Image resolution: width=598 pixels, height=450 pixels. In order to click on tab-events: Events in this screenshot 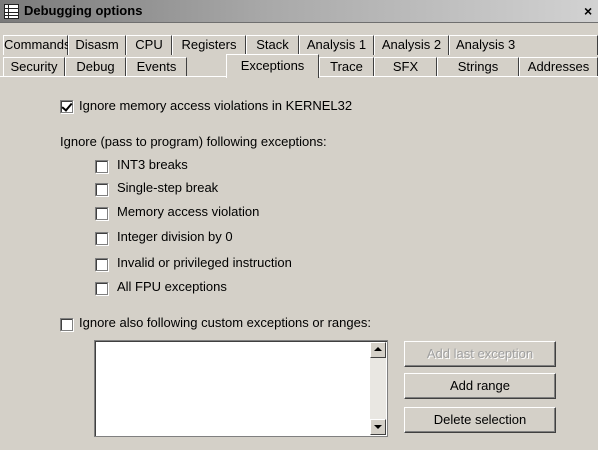, I will do `click(156, 67)`.